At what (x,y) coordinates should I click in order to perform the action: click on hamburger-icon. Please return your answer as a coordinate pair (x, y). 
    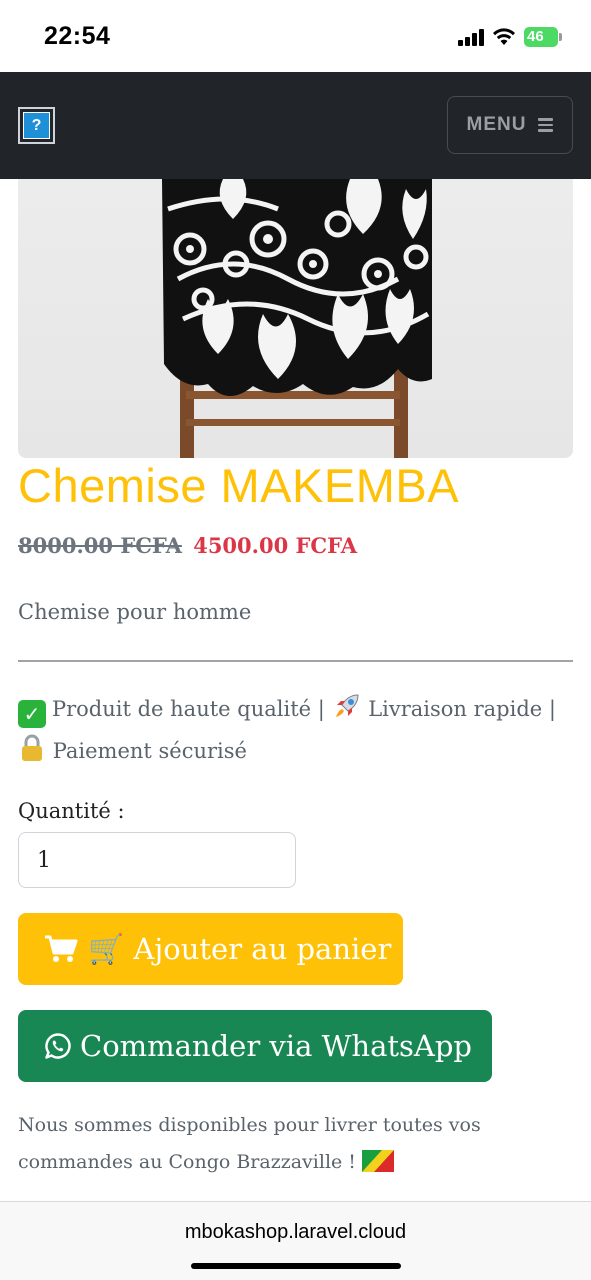
    Looking at the image, I should click on (546, 125).